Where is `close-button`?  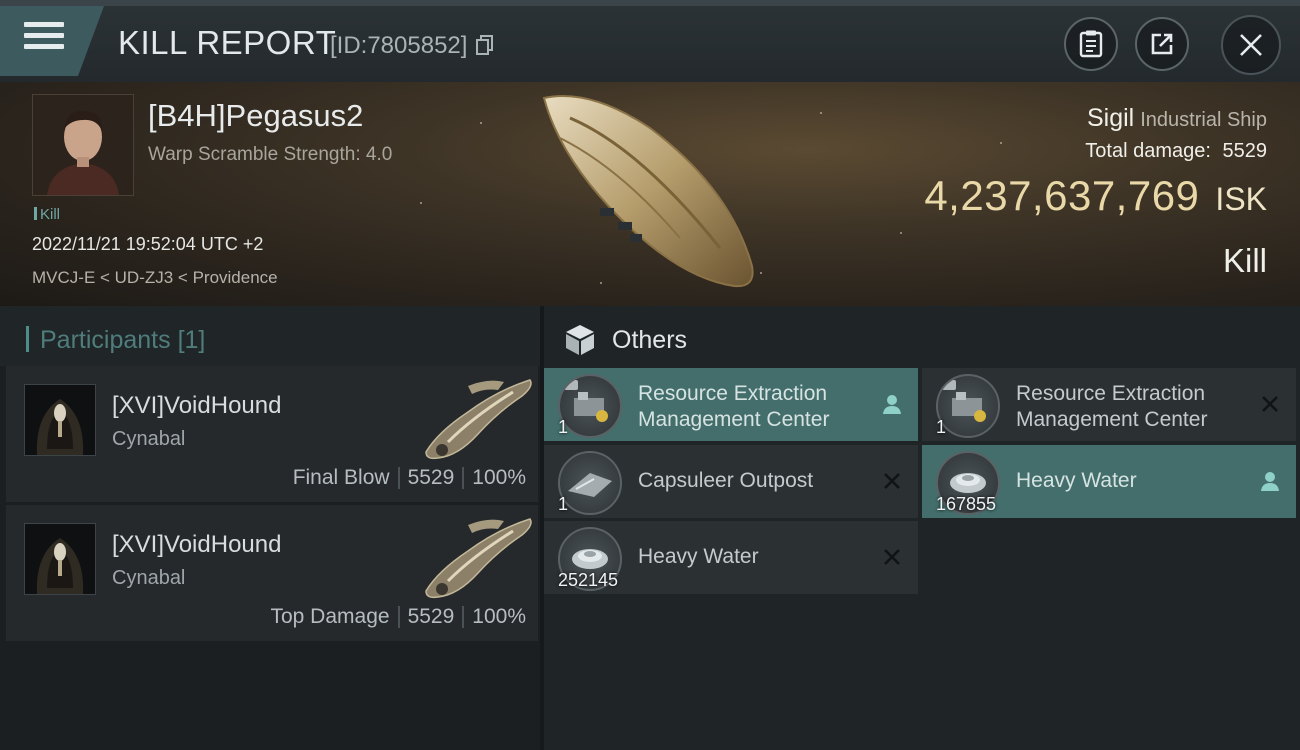 close-button is located at coordinates (1251, 45).